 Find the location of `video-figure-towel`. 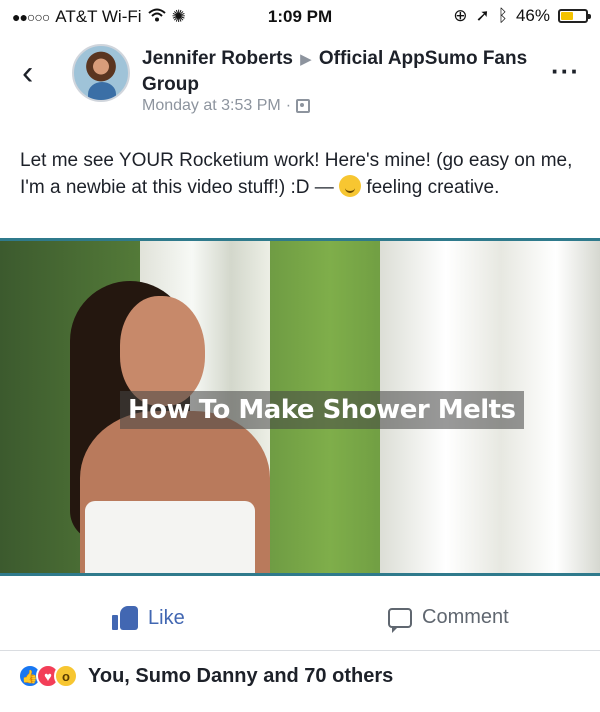

video-figure-towel is located at coordinates (170, 537).